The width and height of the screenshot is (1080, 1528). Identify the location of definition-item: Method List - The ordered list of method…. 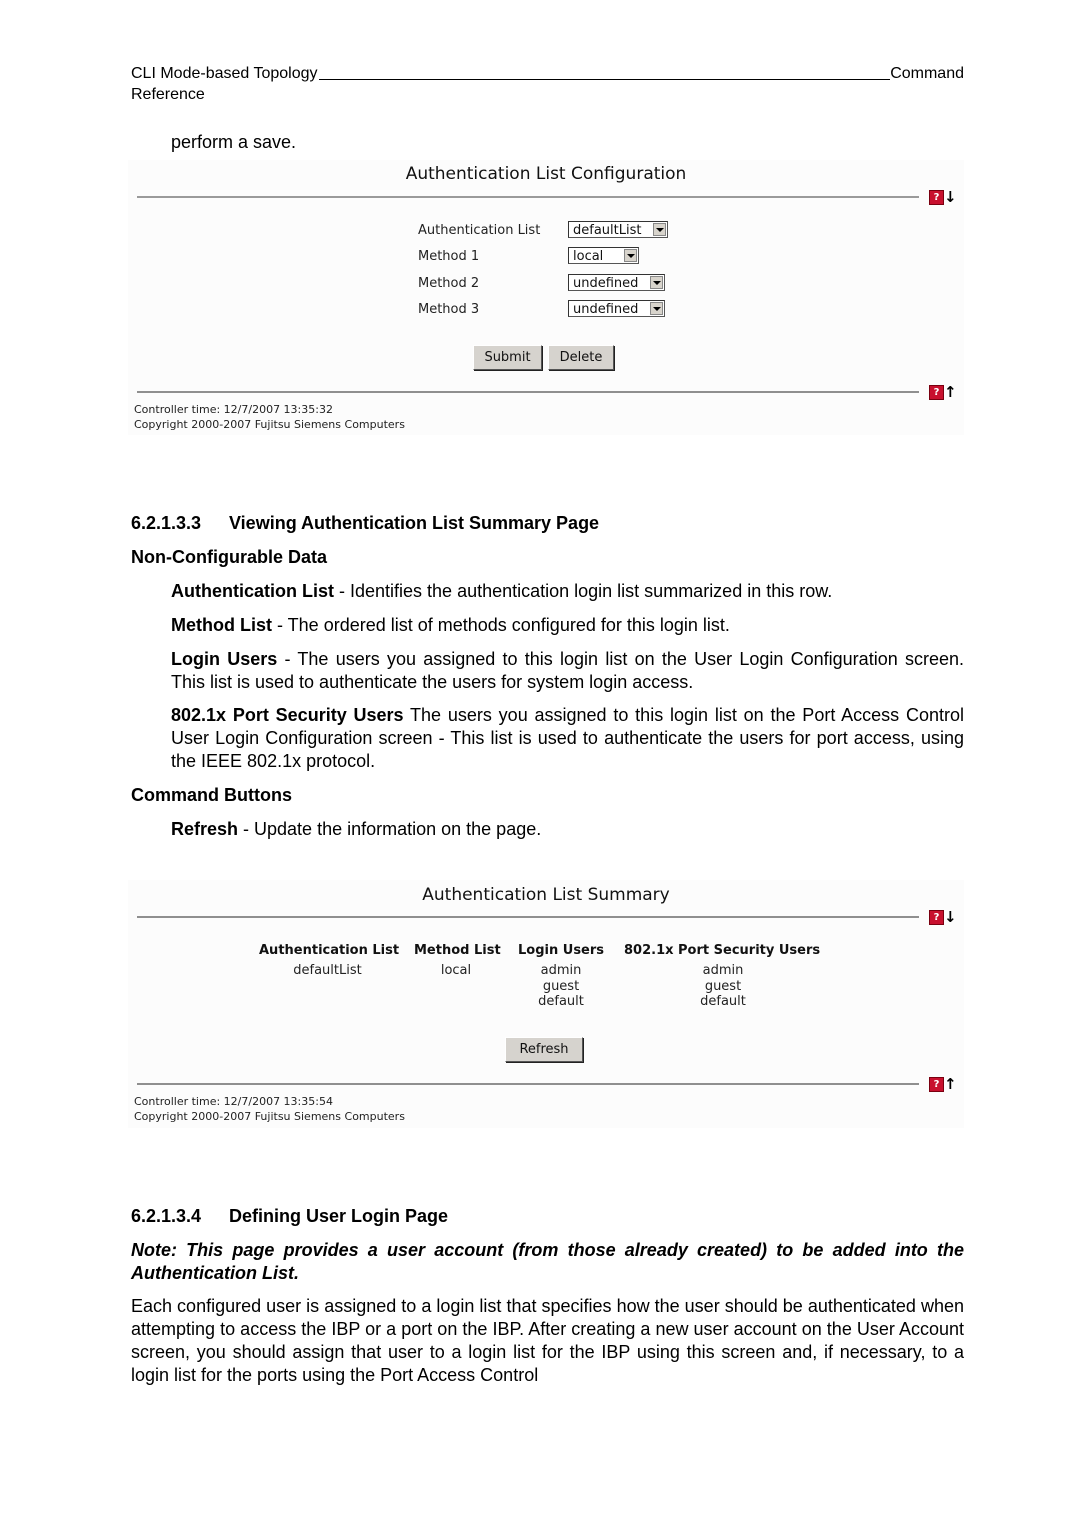
(567, 625).